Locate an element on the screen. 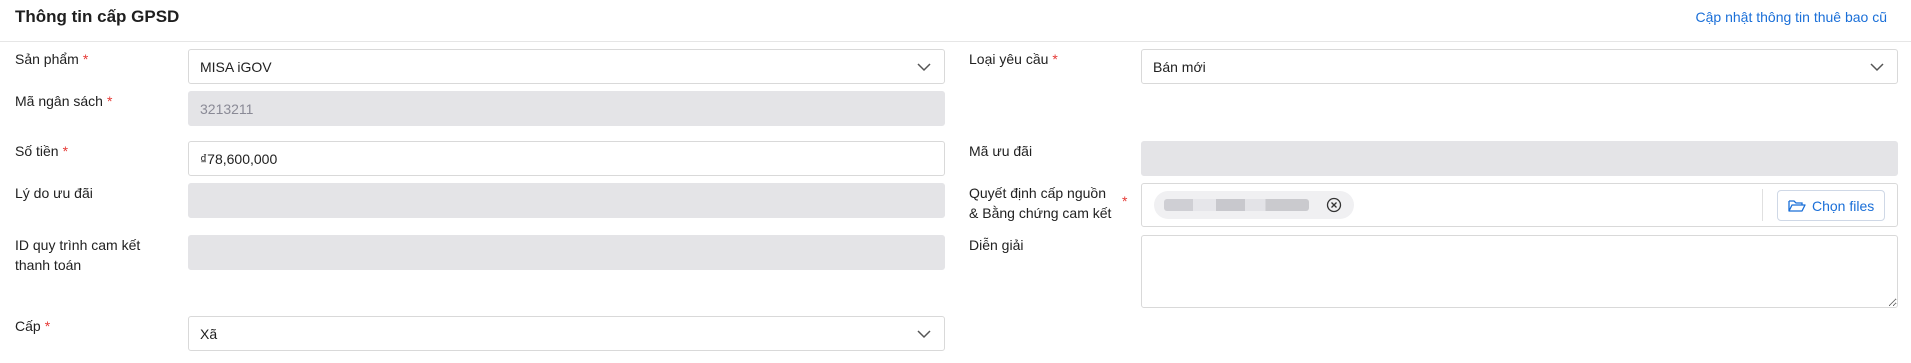  section-title: Thông tin cấp GPSD is located at coordinates (97, 16).